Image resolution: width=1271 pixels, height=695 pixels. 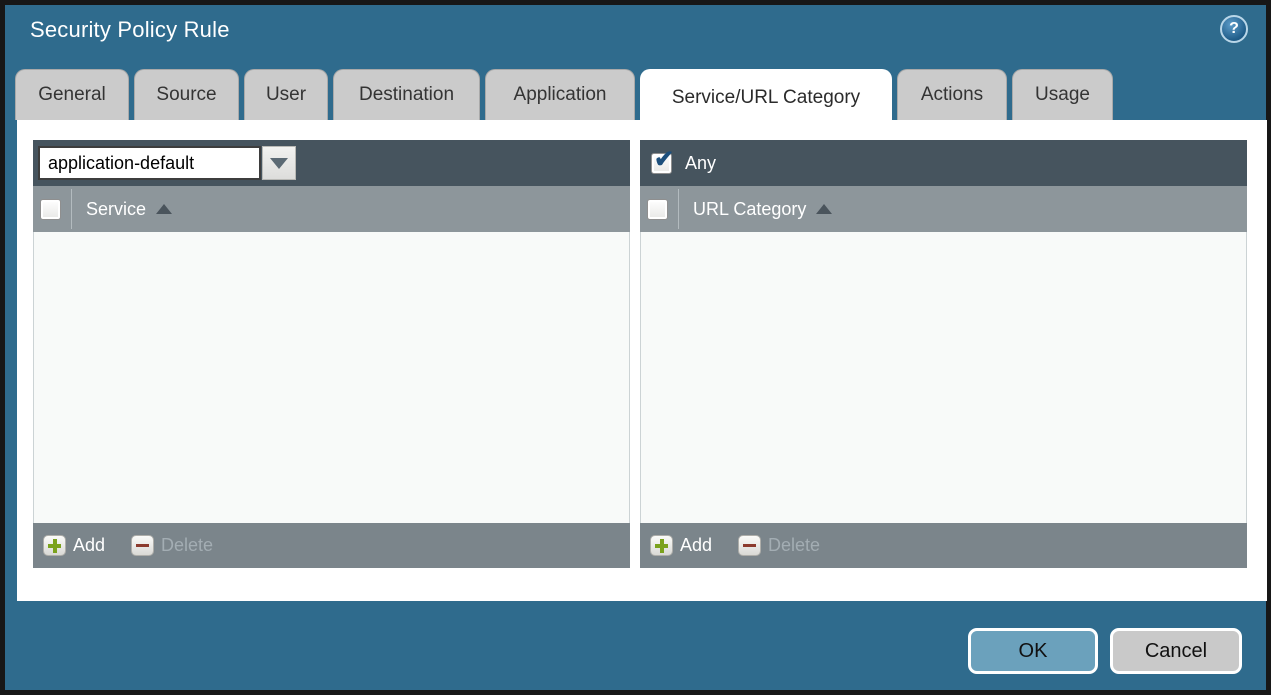 I want to click on service-type-dropdown: application-default, so click(x=167, y=163).